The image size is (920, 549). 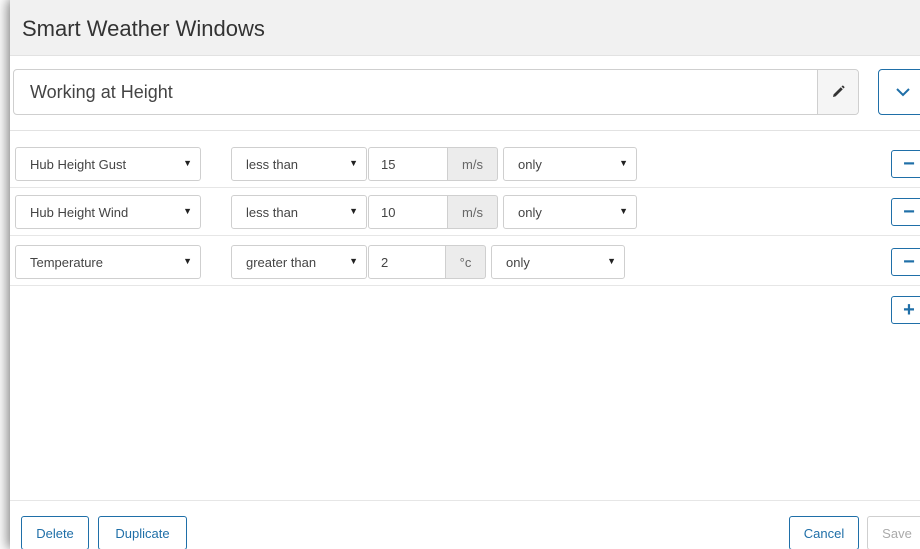 I want to click on pencil-icon, so click(x=839, y=91).